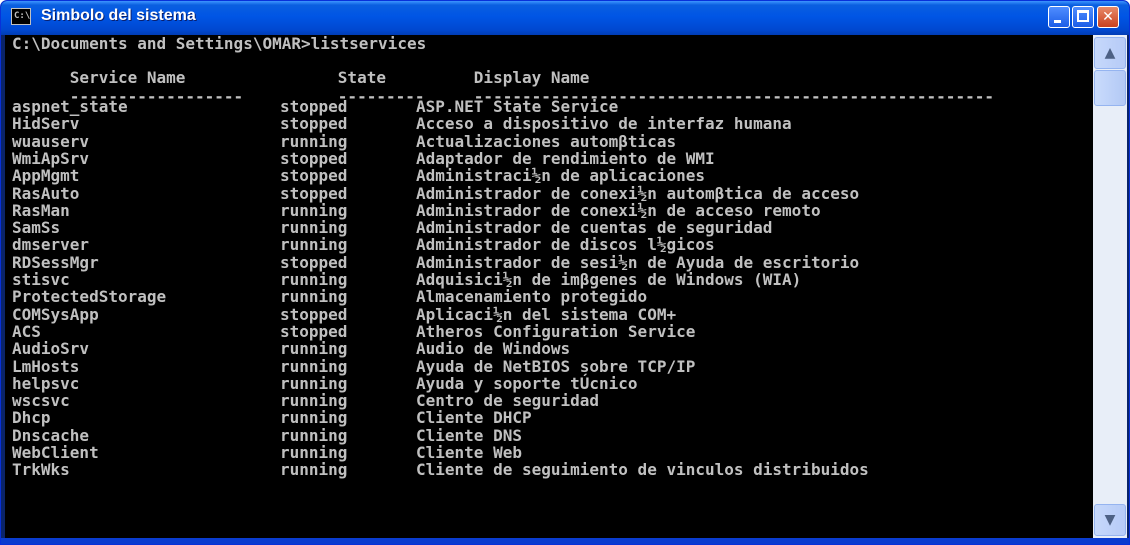  I want to click on close-button: ✕, so click(1108, 17).